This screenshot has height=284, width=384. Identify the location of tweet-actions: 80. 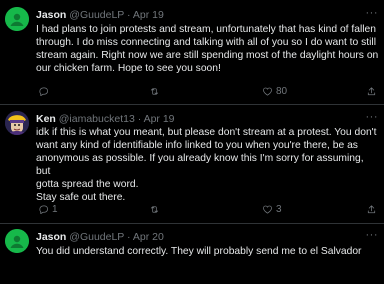
(206, 91).